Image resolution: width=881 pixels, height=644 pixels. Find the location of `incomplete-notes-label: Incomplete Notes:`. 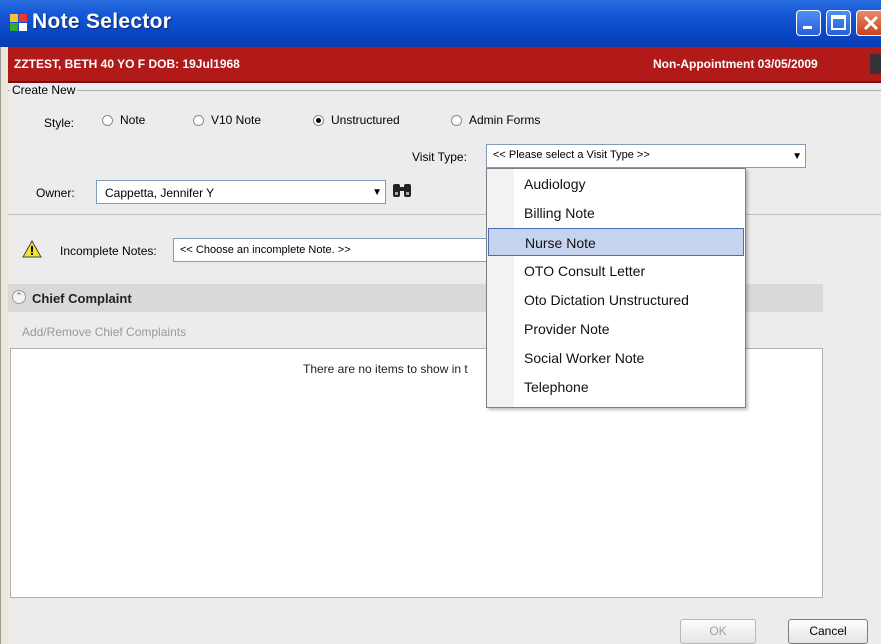

incomplete-notes-label: Incomplete Notes: is located at coordinates (108, 251).